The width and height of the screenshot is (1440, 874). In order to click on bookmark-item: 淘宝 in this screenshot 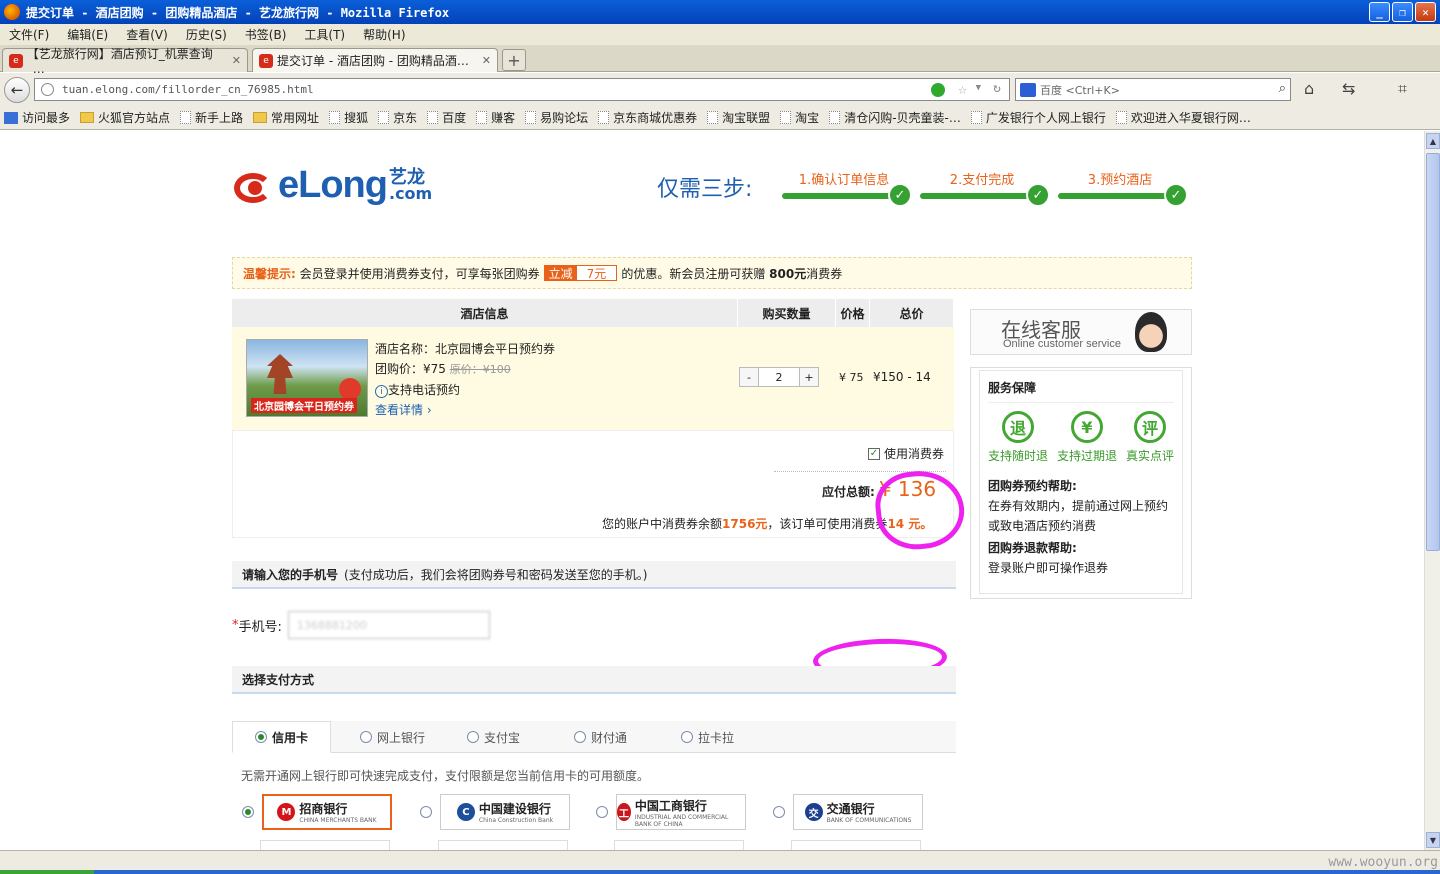, I will do `click(800, 117)`.